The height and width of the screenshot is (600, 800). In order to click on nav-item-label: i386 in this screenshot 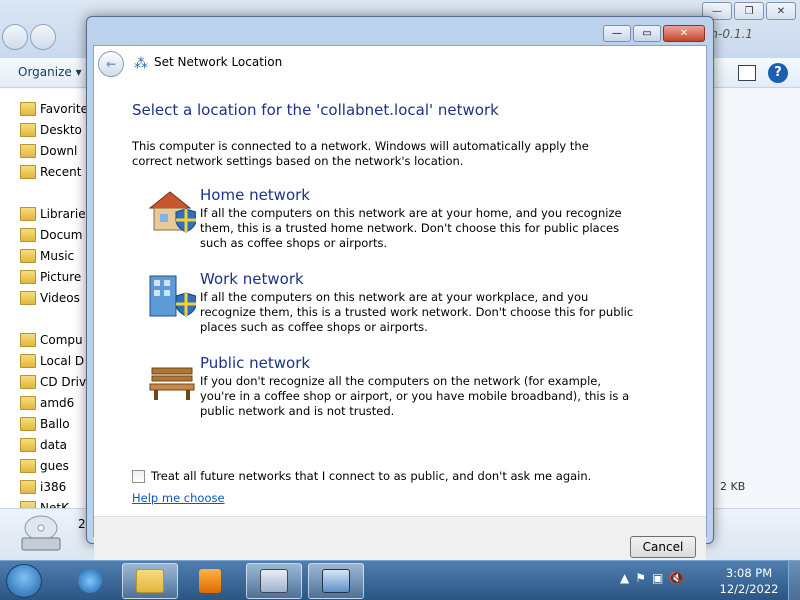, I will do `click(53, 487)`.